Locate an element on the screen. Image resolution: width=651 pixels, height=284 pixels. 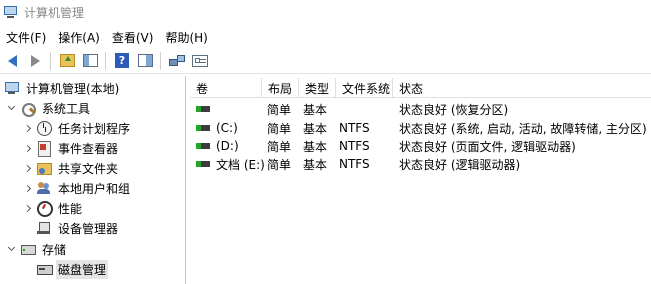
connect-button is located at coordinates (177, 61).